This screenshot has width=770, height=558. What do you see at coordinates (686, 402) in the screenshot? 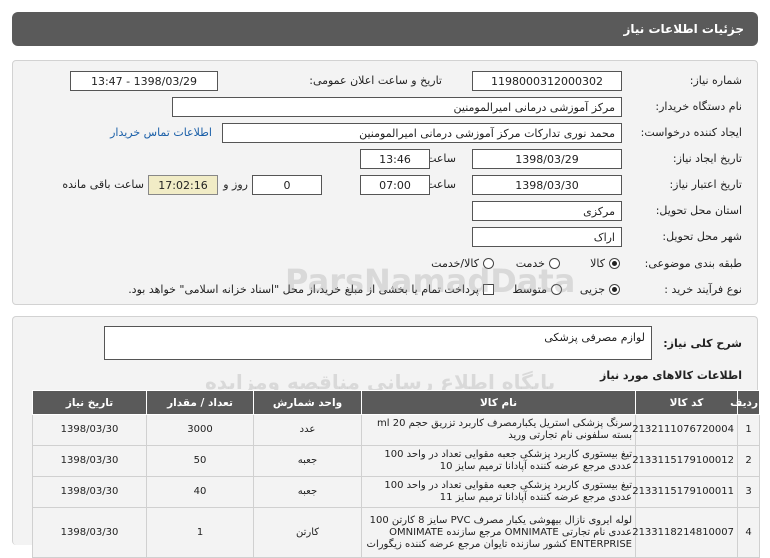
I see `col-header-code: کد کالا` at bounding box center [686, 402].